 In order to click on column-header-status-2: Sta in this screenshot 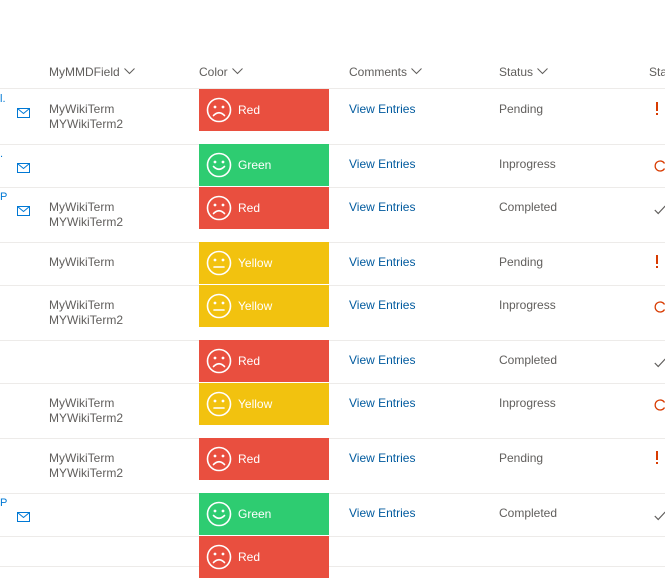, I will do `click(657, 72)`.